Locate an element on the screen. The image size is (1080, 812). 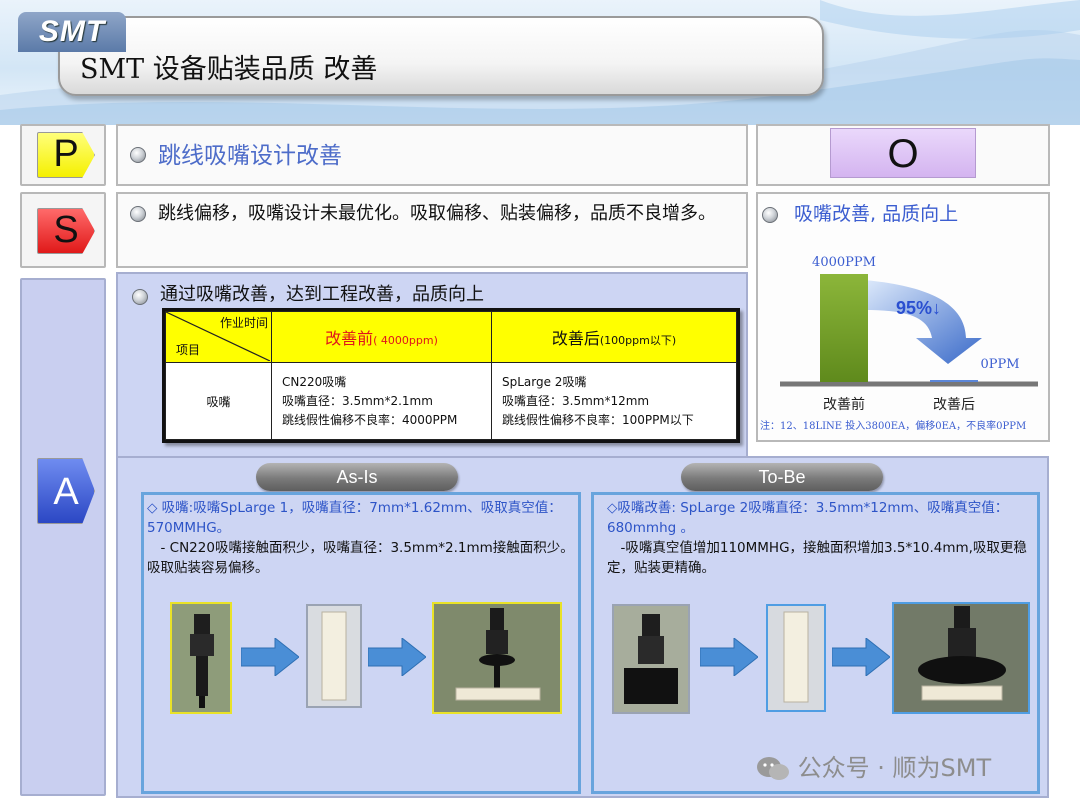
before-line: CN220吸嘴 is located at coordinates (314, 381).